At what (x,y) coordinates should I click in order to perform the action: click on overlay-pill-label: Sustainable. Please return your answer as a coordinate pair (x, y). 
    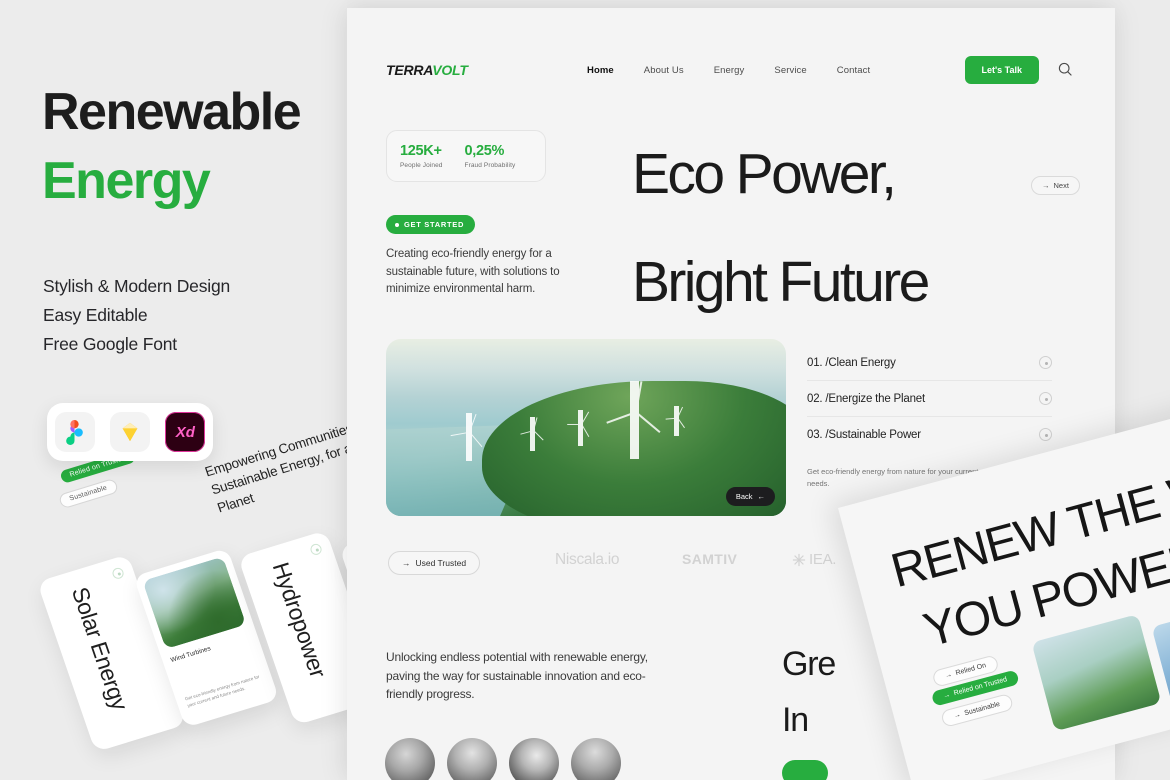
    Looking at the image, I should click on (982, 709).